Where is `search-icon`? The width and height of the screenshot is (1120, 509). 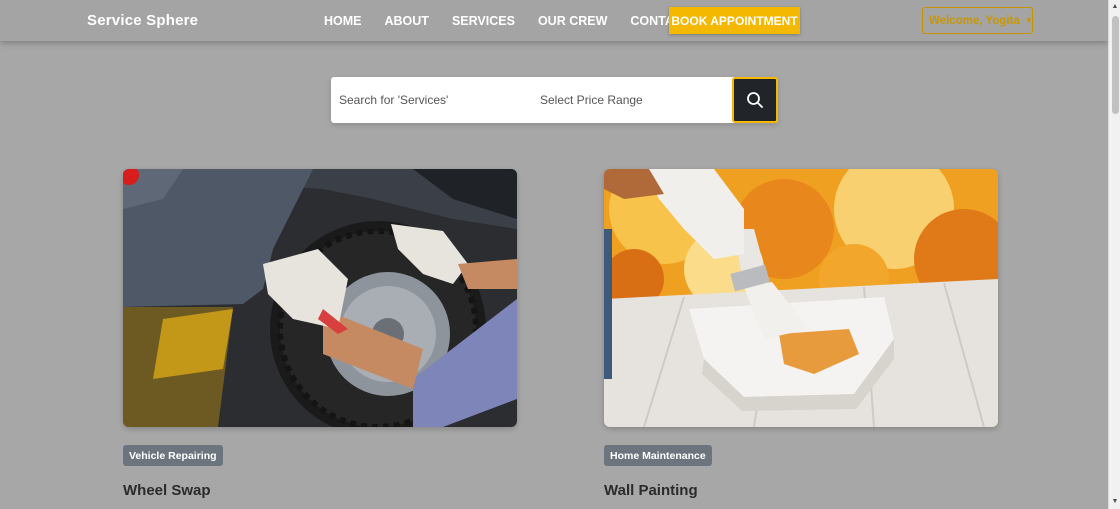
search-icon is located at coordinates (755, 100).